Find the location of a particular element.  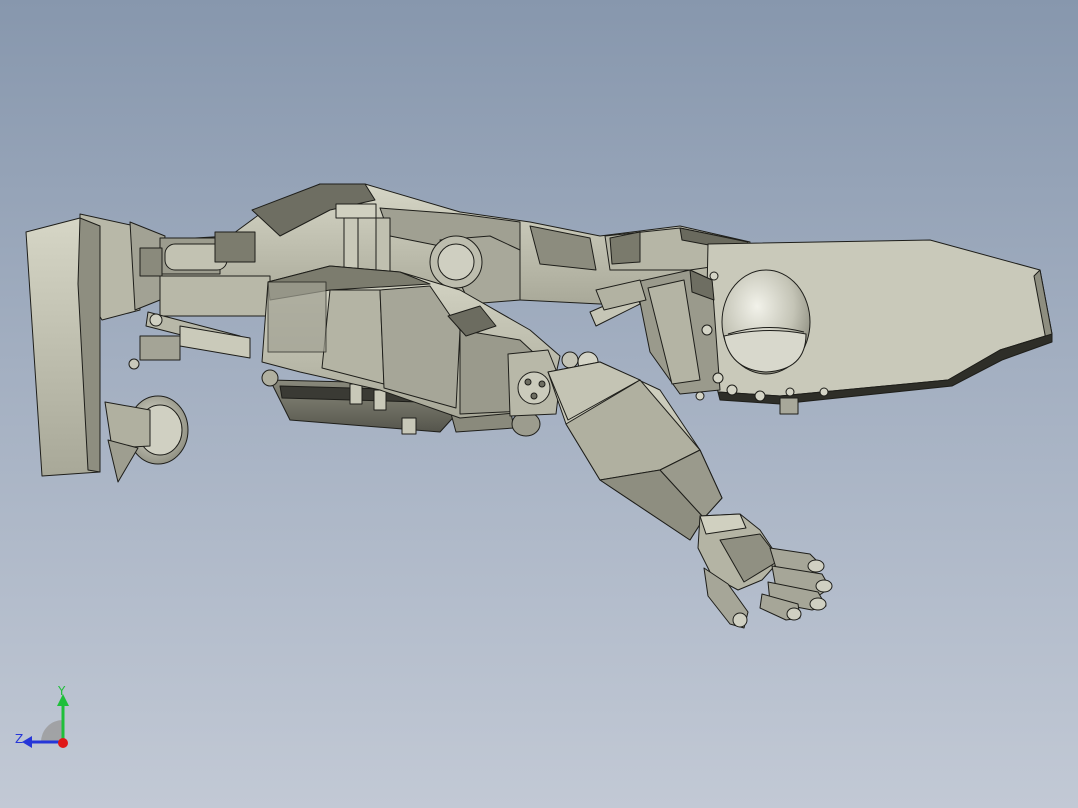

caster-wheel is located at coordinates (146, 439).